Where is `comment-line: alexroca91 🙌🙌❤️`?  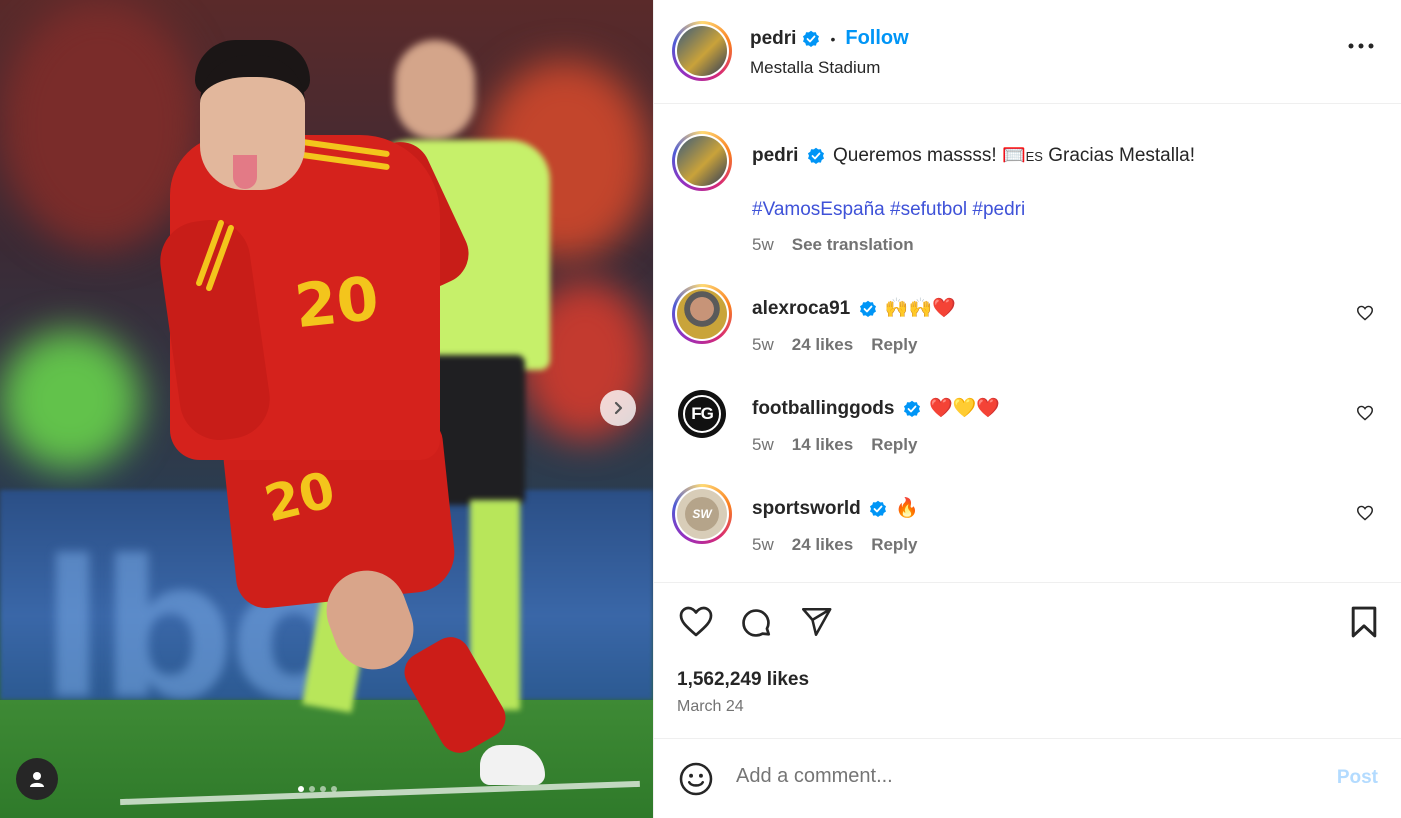 comment-line: alexroca91 🙌🙌❤️ is located at coordinates (854, 308).